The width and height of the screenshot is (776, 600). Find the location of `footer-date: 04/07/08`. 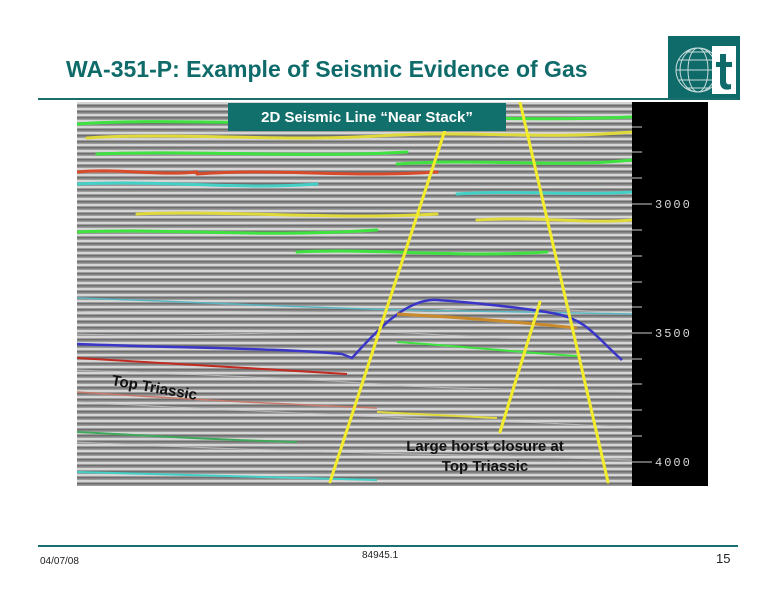

footer-date: 04/07/08 is located at coordinates (59, 561).